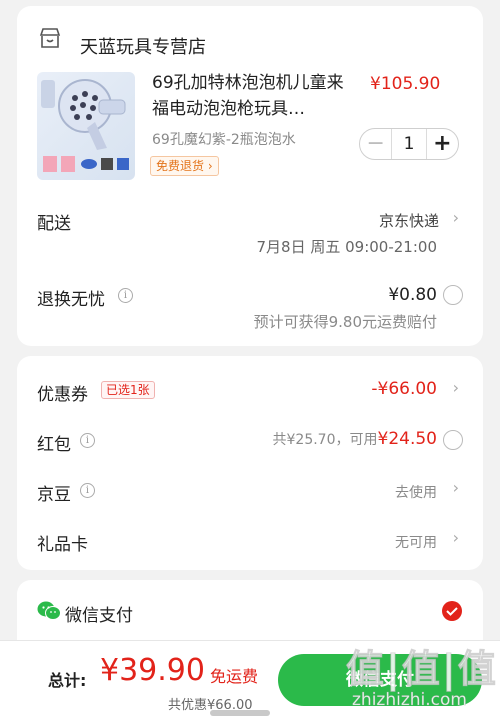  Describe the element at coordinates (407, 439) in the screenshot. I see `red-packet-available: ¥24.50` at that location.